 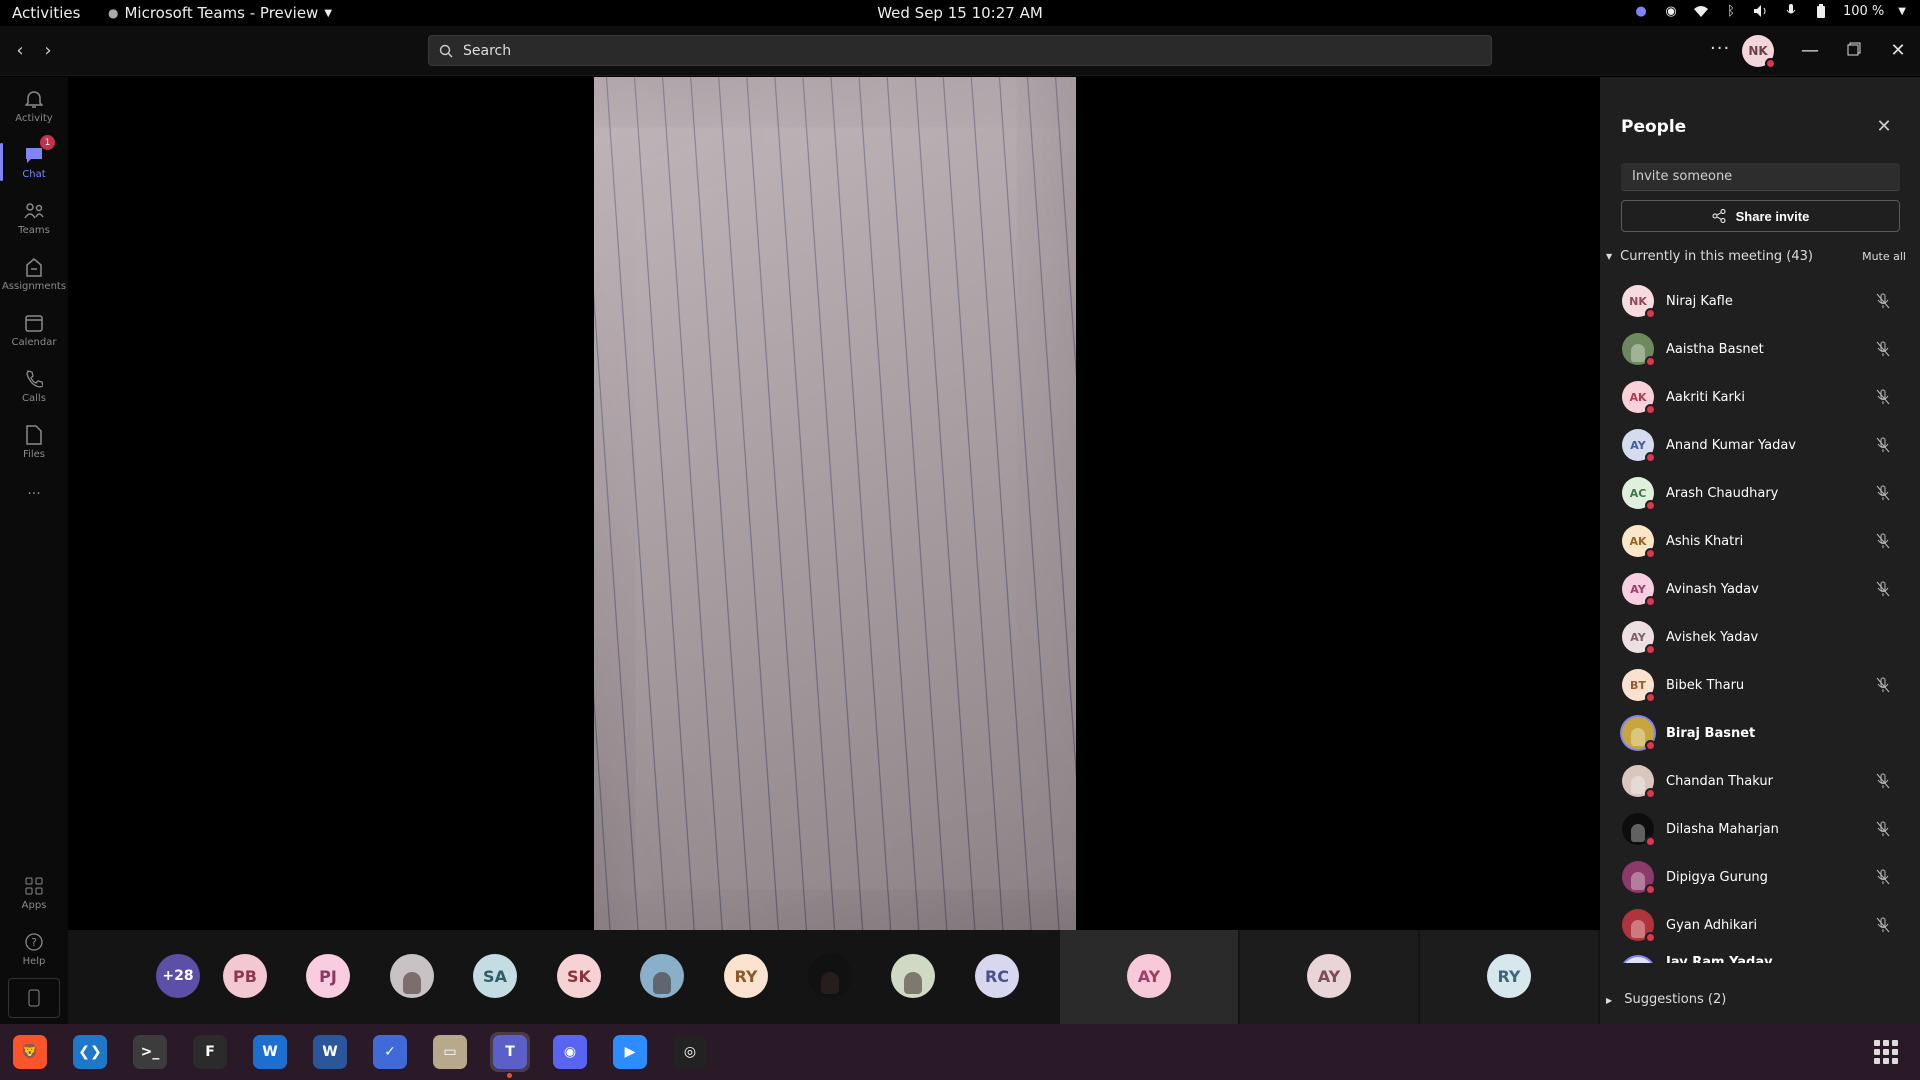 I want to click on back-arrow-icon: ‹, so click(x=20, y=51).